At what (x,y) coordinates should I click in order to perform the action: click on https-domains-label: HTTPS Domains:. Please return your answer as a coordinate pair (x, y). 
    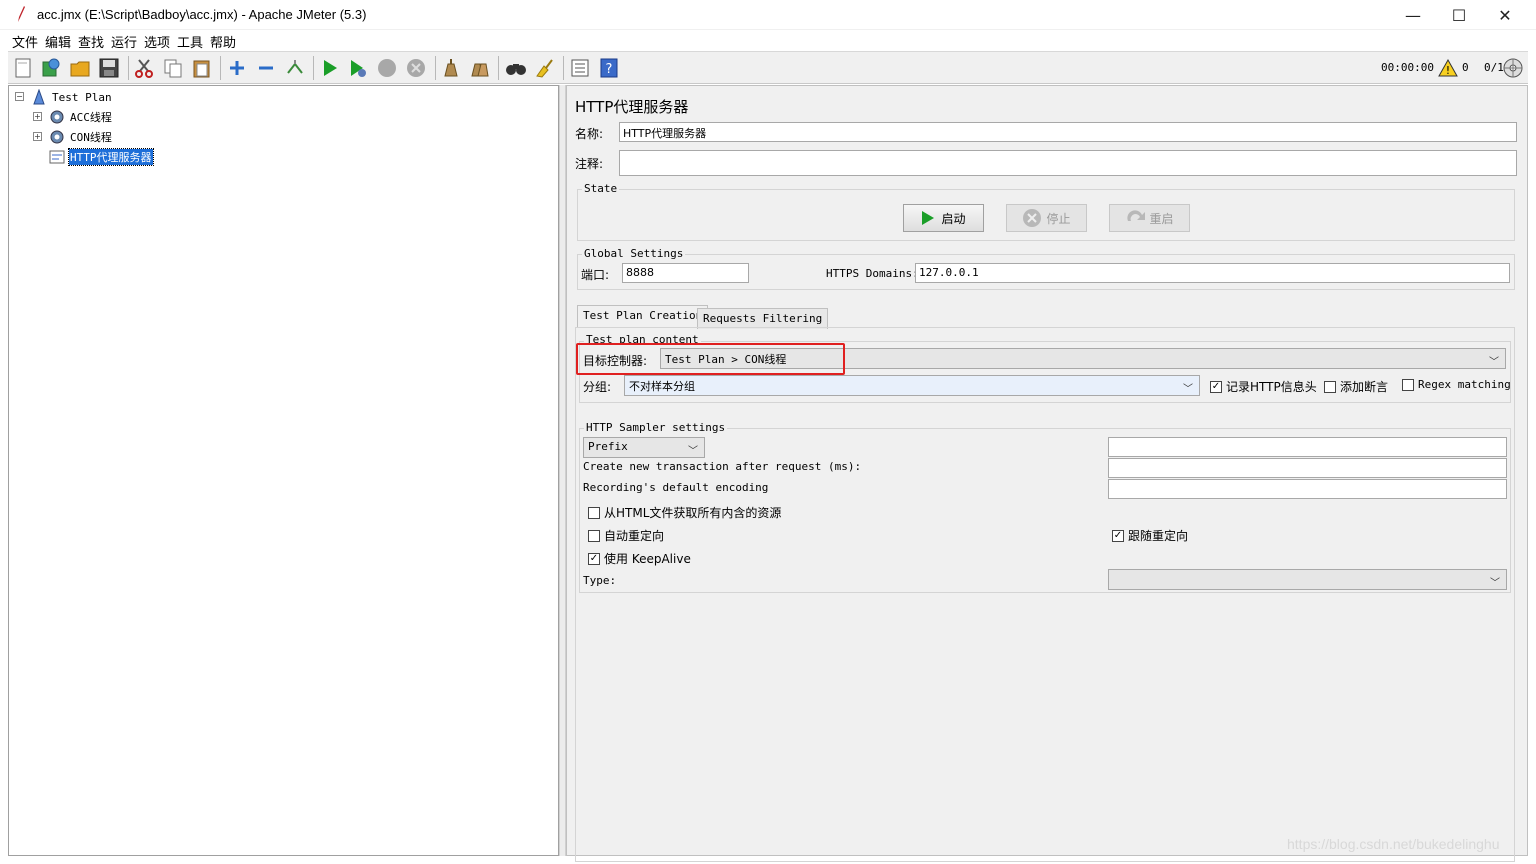
    Looking at the image, I should click on (872, 273).